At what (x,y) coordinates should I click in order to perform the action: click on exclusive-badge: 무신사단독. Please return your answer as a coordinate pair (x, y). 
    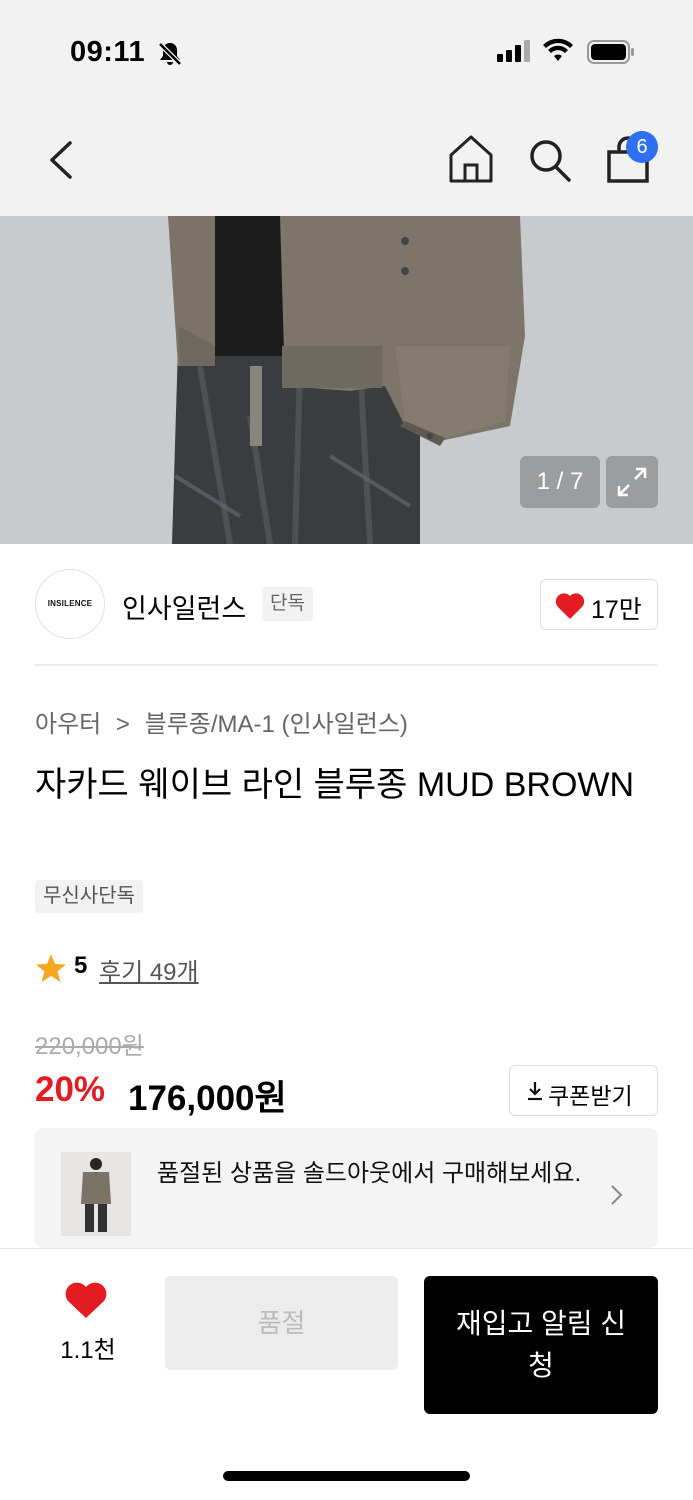
    Looking at the image, I should click on (89, 896).